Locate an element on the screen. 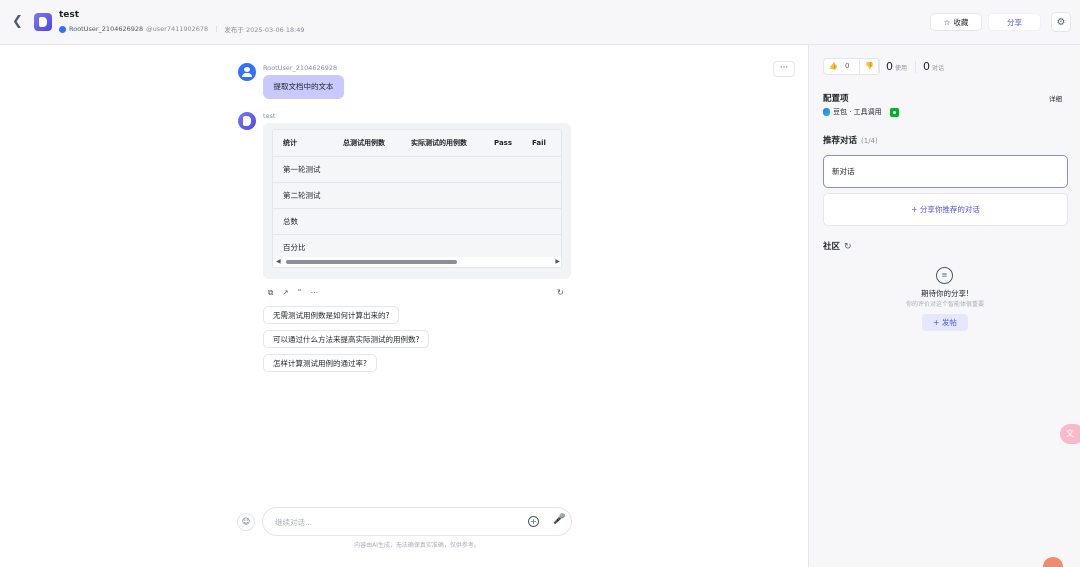  uses-stat: 0 使用 is located at coordinates (896, 66).